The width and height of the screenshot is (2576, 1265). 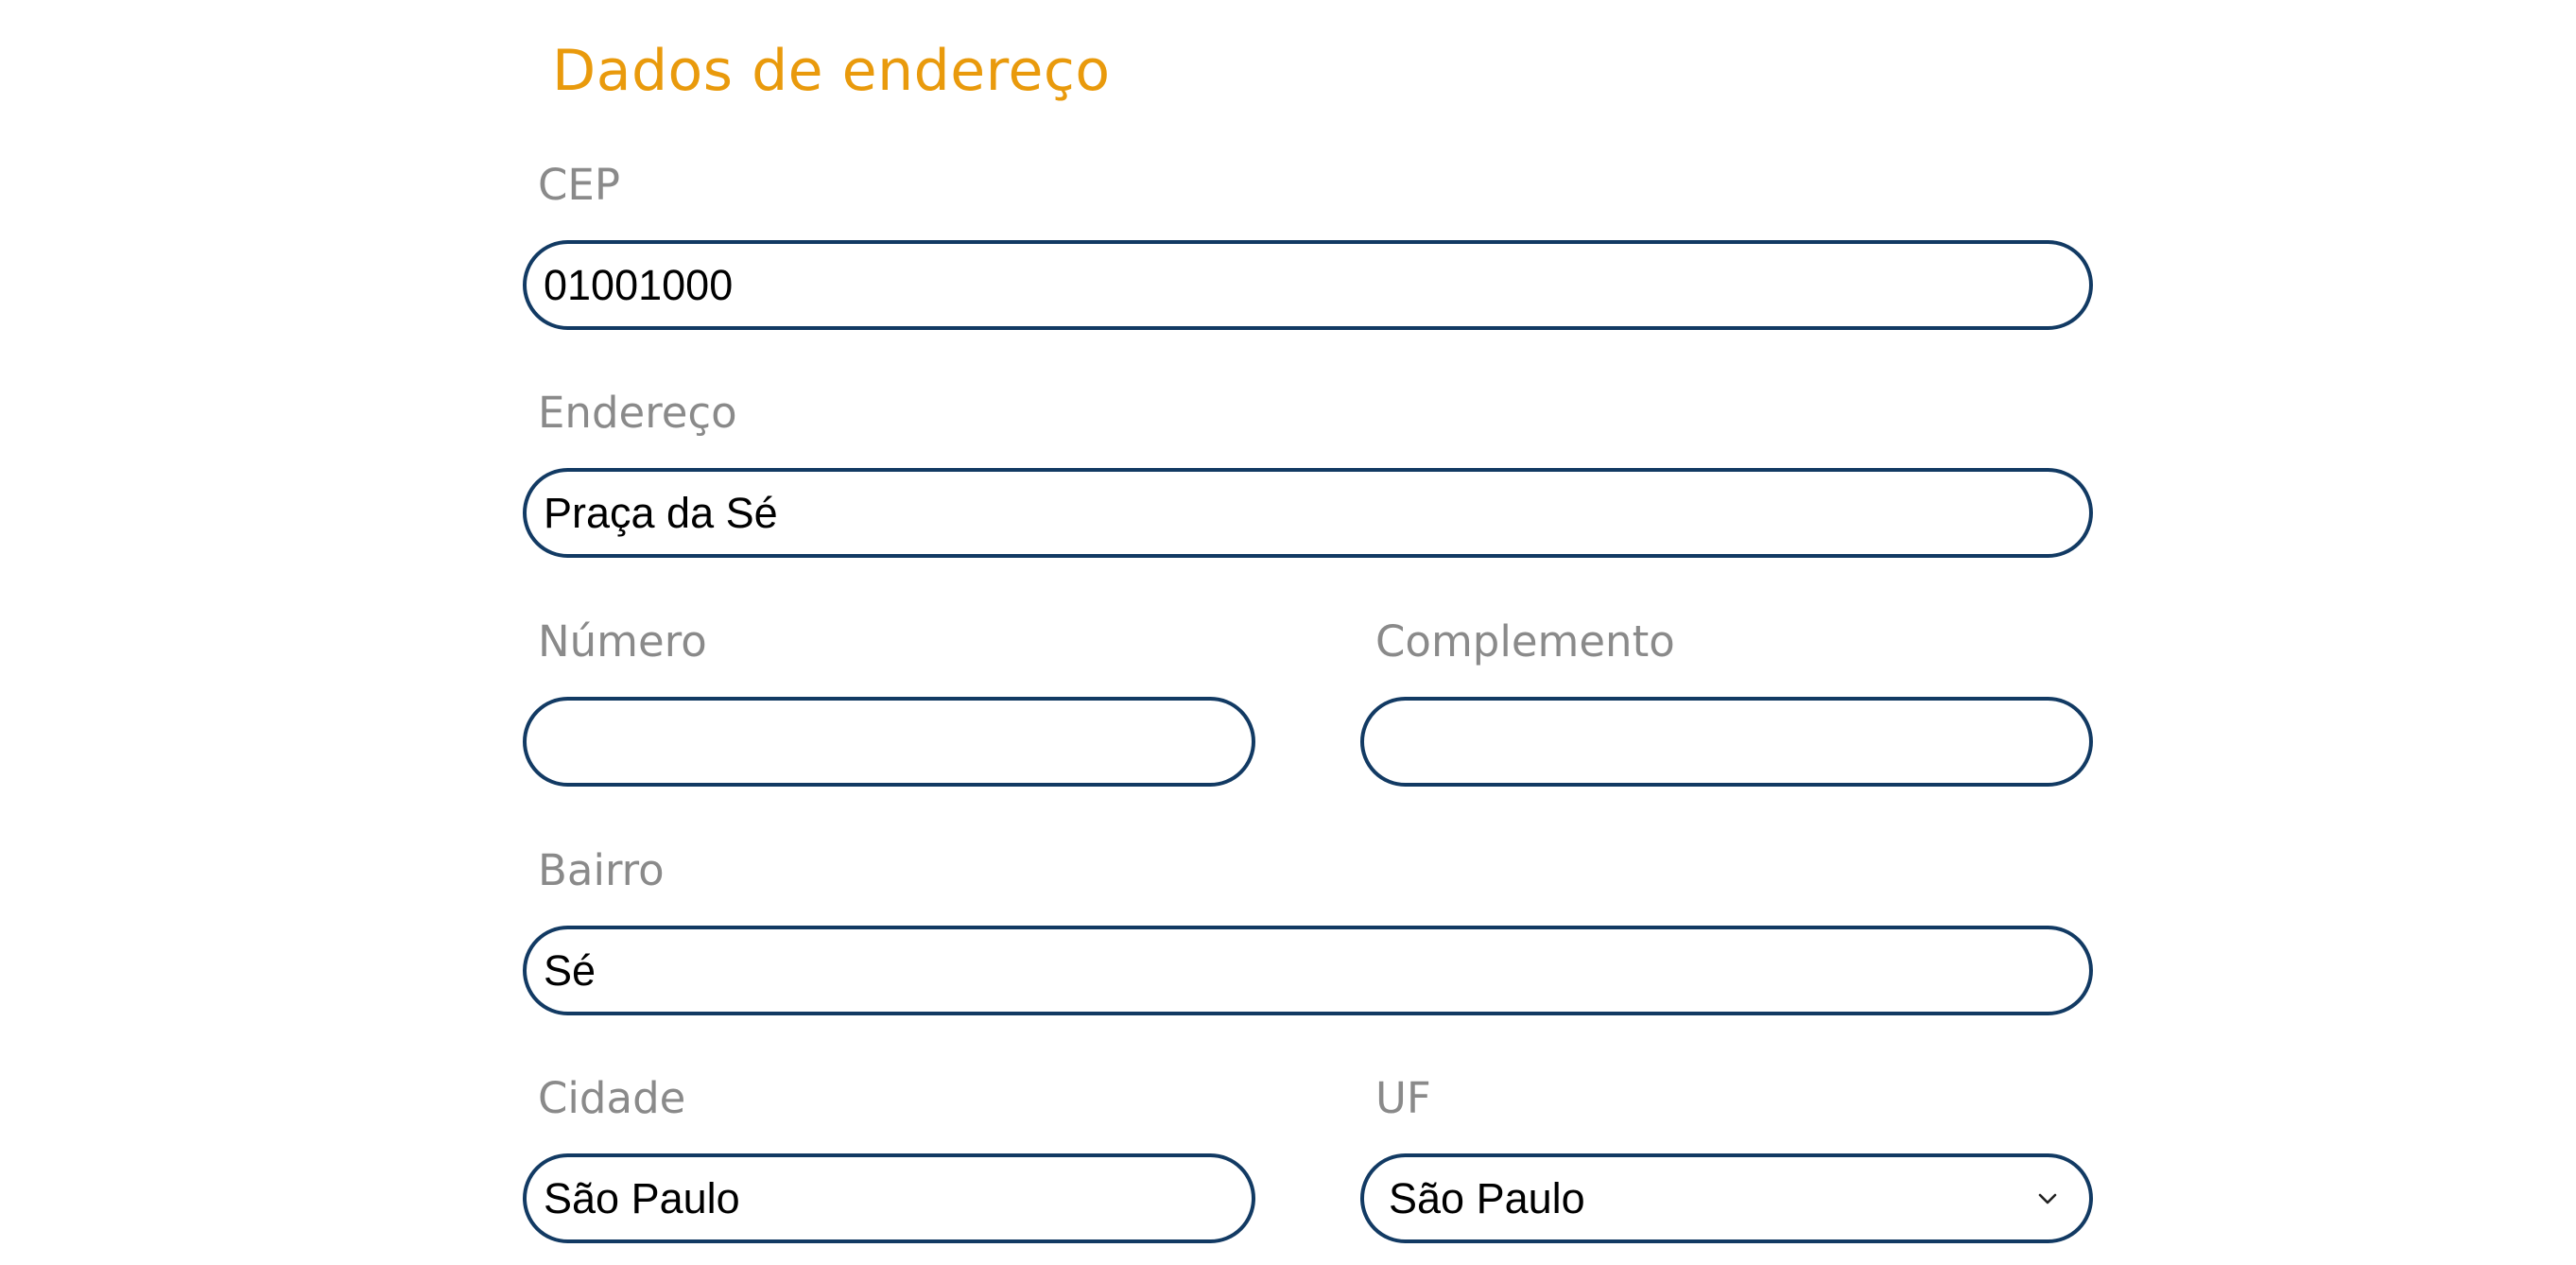 What do you see at coordinates (831, 71) in the screenshot?
I see `section-title: Dados de endereço` at bounding box center [831, 71].